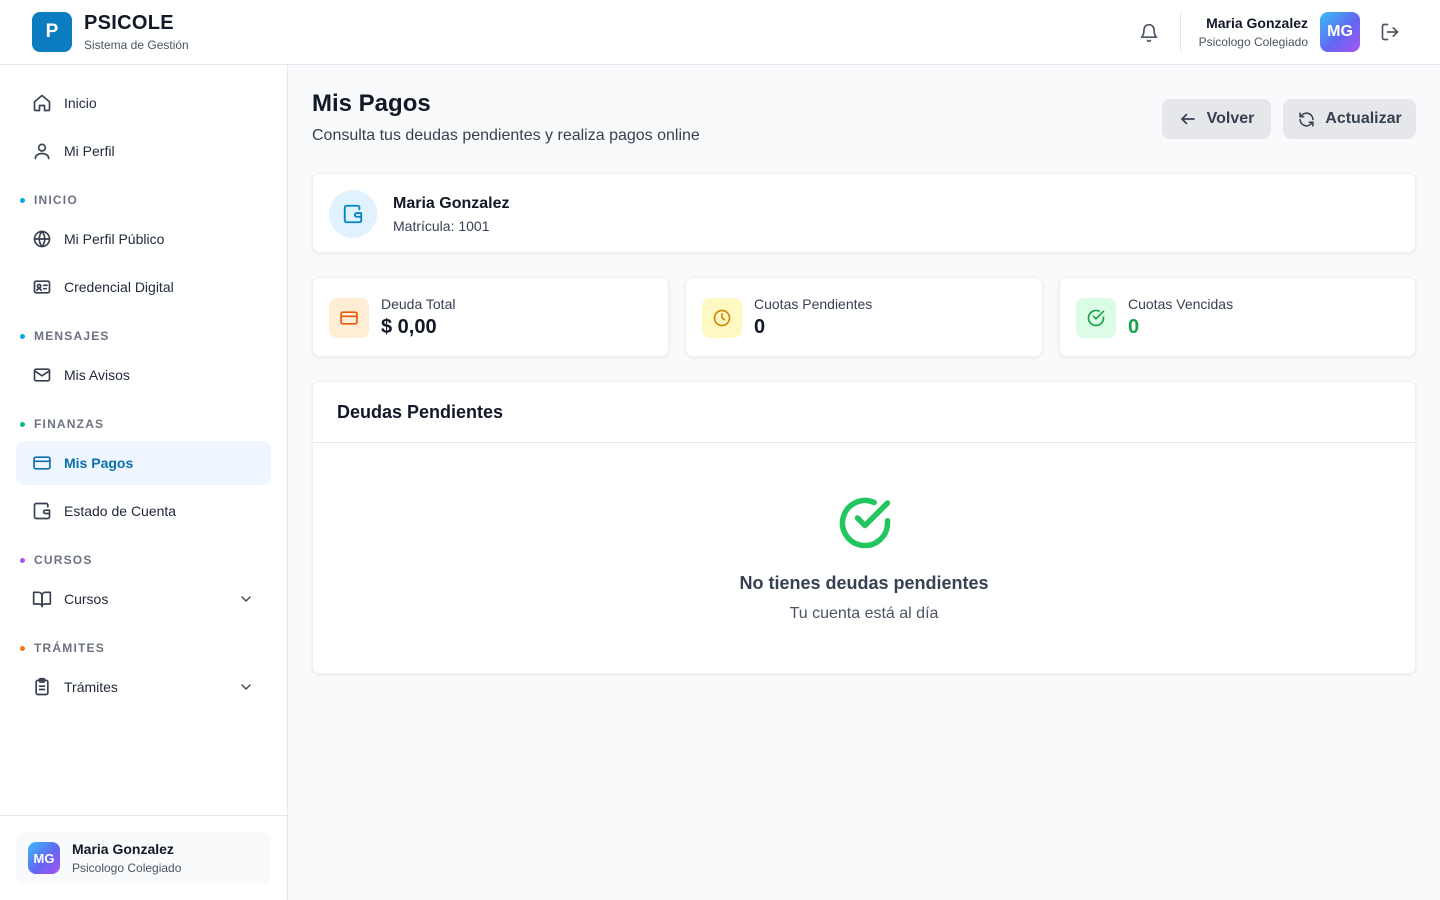 Image resolution: width=1440 pixels, height=900 pixels. What do you see at coordinates (441, 226) in the screenshot?
I see `profile-matricula: Matrícula: 1001` at bounding box center [441, 226].